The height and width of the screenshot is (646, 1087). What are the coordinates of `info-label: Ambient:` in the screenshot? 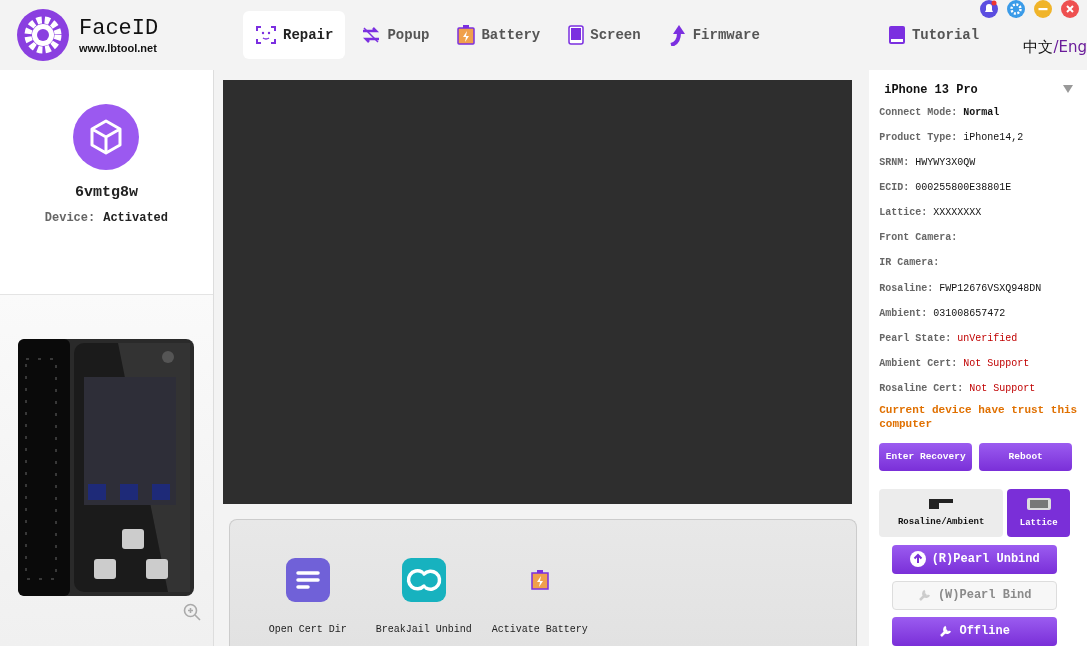 It's located at (903, 313).